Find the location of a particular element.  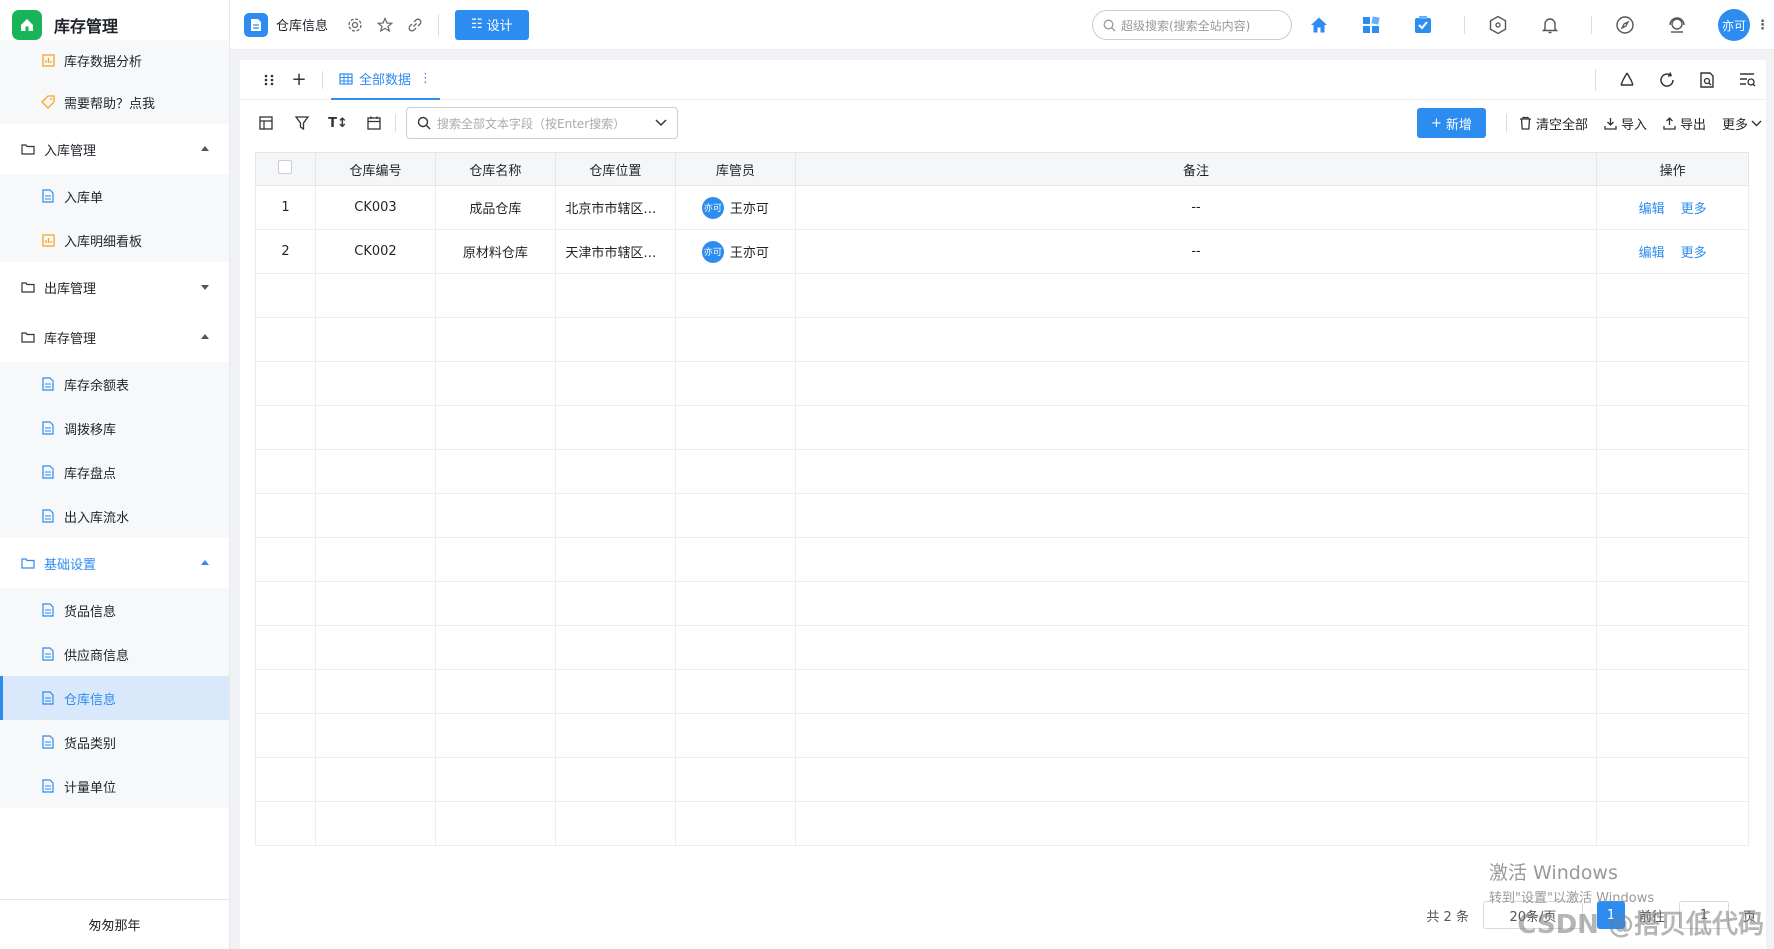

table-search-input: 搜索全部文本字段（按Enter搜索） is located at coordinates (542, 123).